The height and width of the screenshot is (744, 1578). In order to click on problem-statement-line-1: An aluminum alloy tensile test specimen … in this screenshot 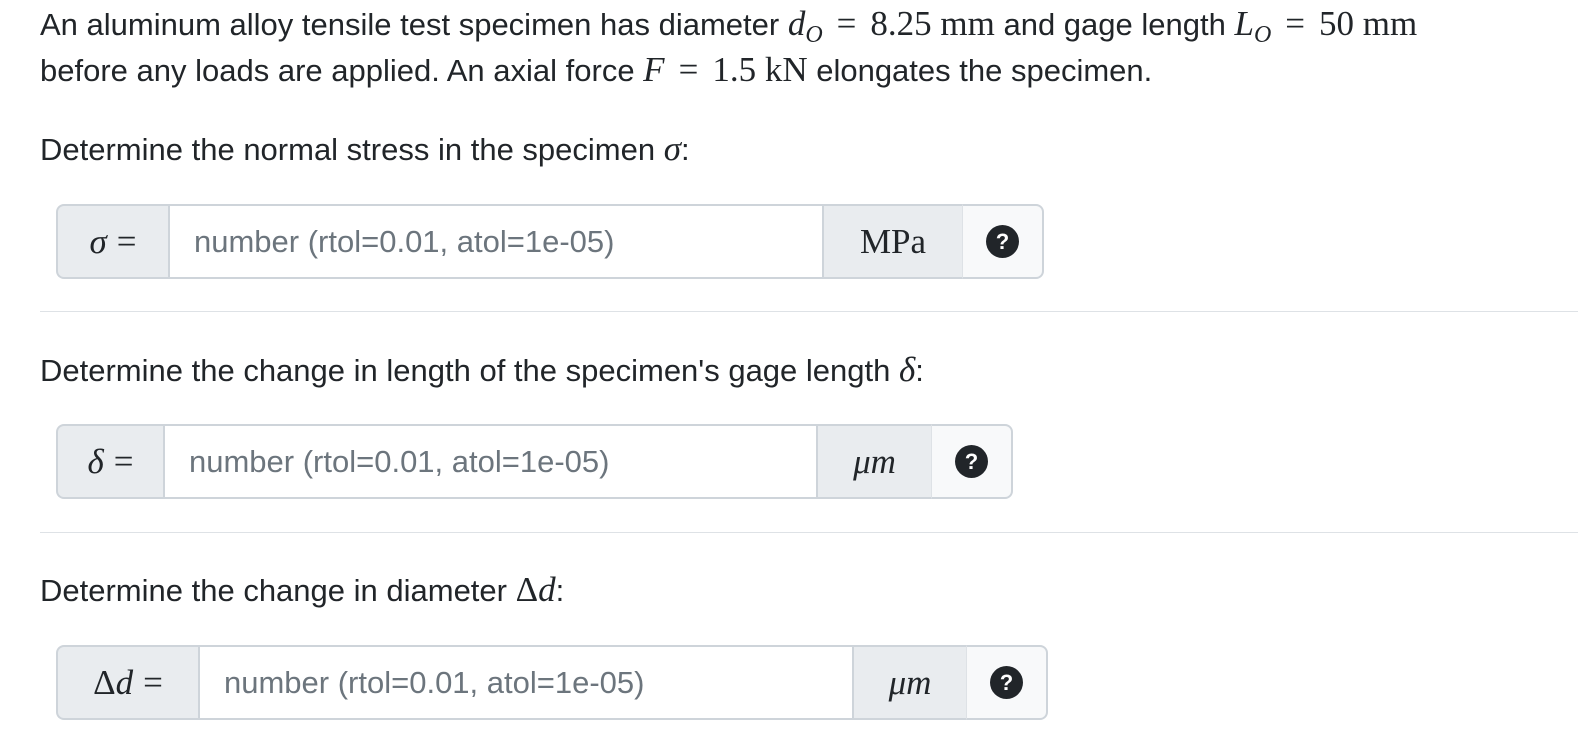, I will do `click(728, 26)`.